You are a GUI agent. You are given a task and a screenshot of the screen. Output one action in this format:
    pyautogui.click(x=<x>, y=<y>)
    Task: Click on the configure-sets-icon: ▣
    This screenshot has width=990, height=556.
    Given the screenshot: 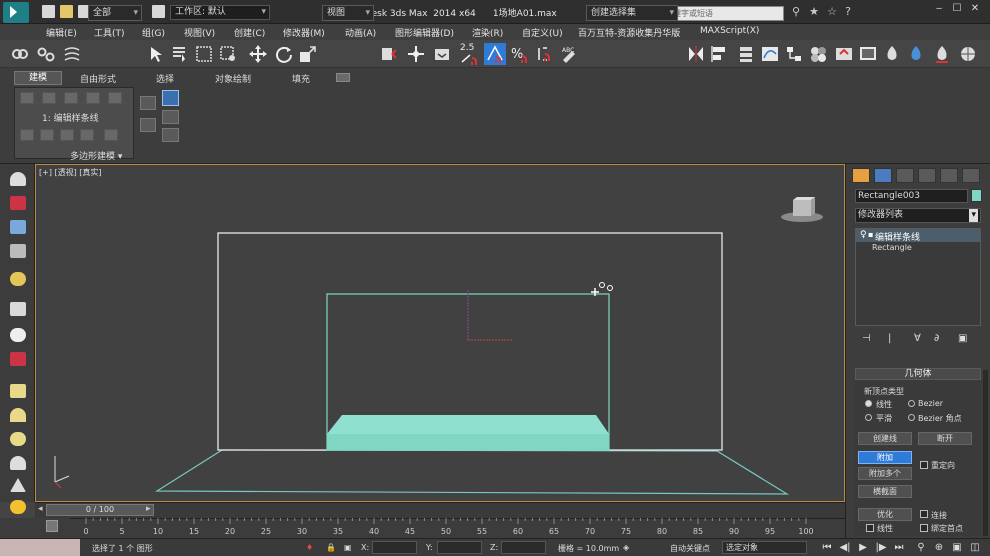 What is the action you would take?
    pyautogui.click(x=962, y=338)
    